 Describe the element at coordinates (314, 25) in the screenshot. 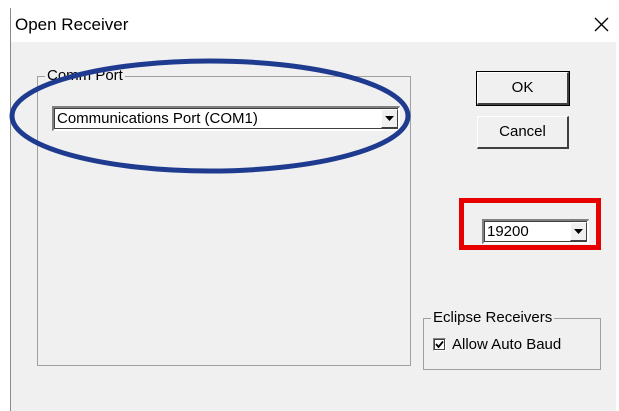

I see `title-bar: Open Receiver` at that location.